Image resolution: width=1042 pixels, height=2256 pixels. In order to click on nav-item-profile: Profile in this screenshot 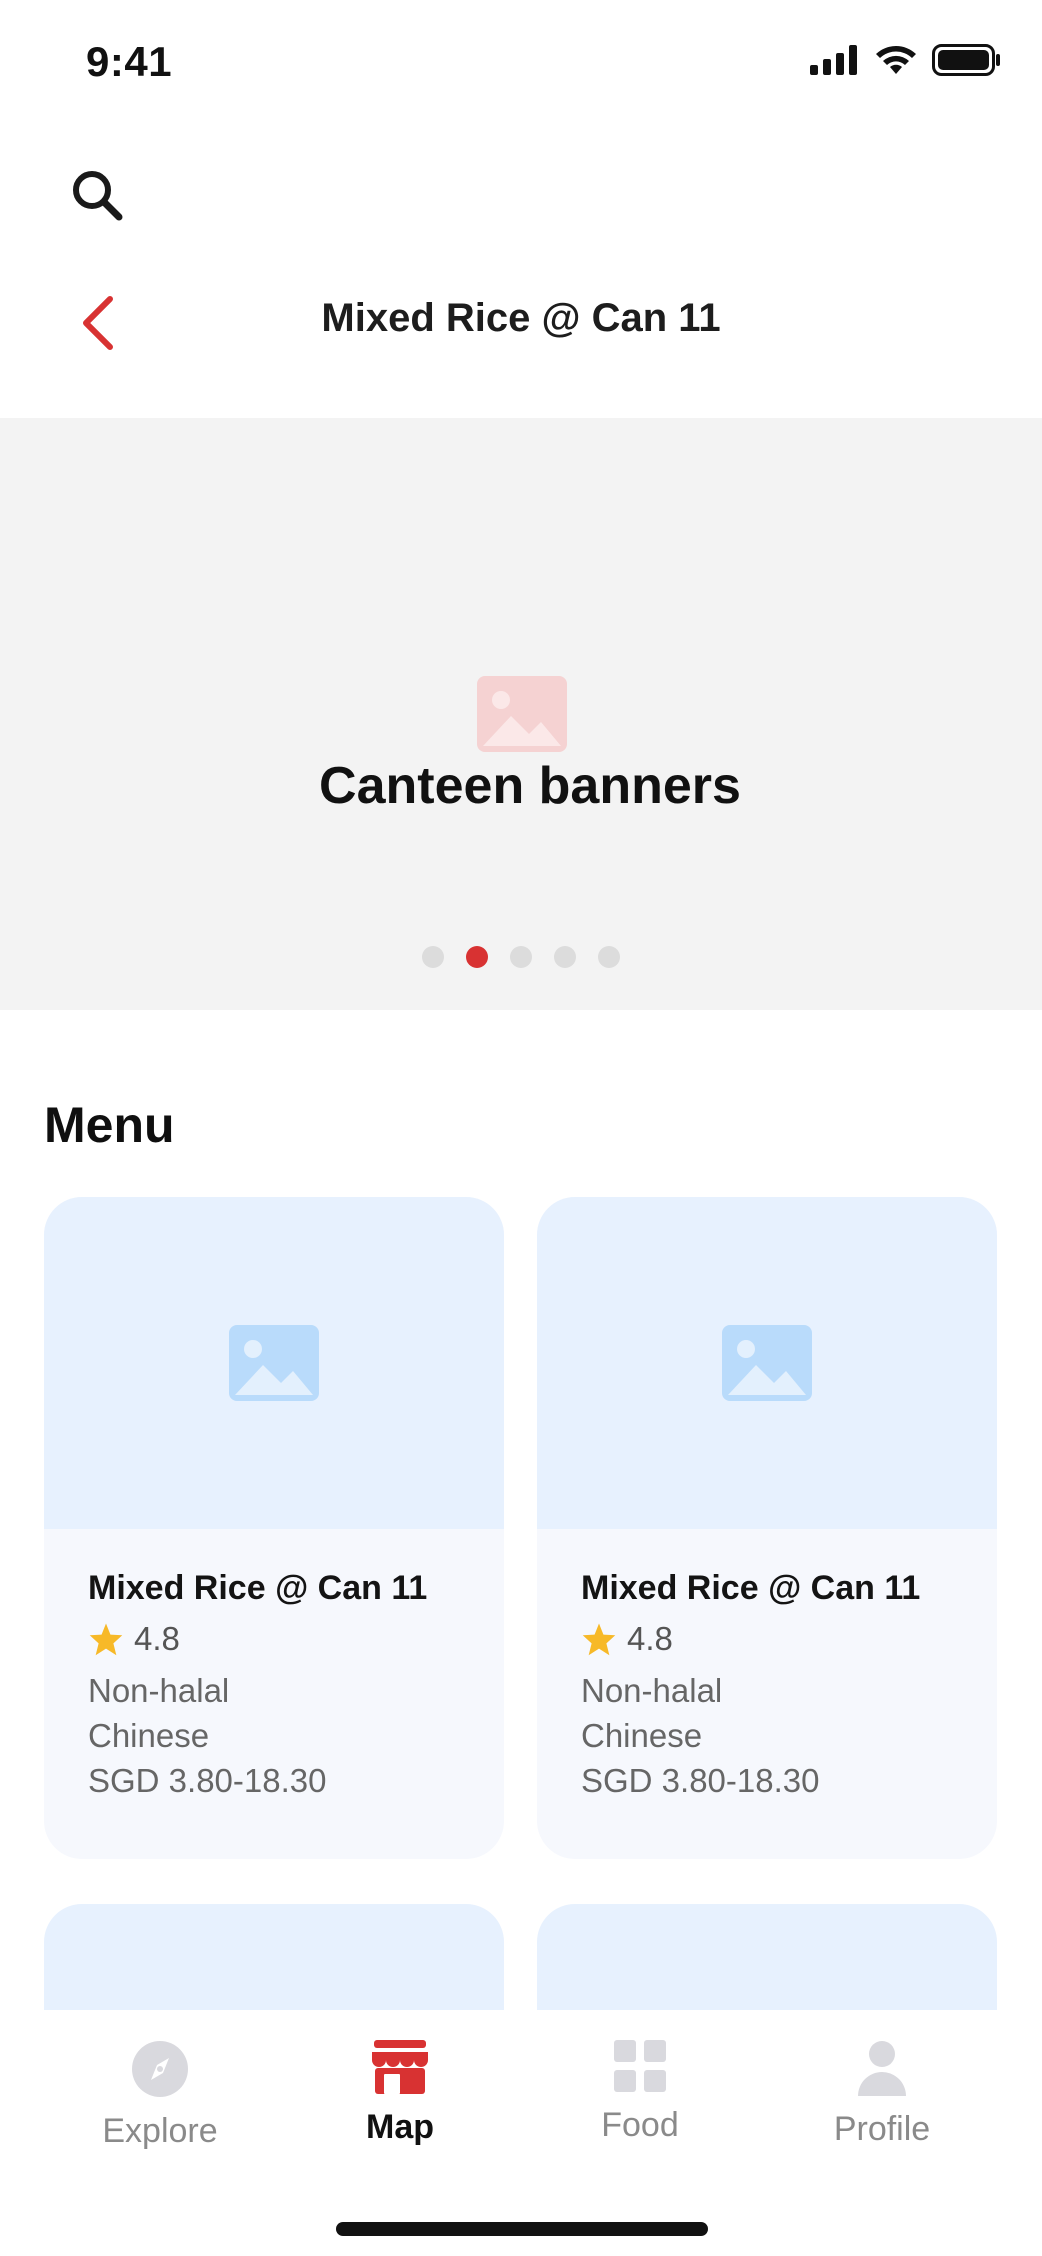, I will do `click(882, 2094)`.